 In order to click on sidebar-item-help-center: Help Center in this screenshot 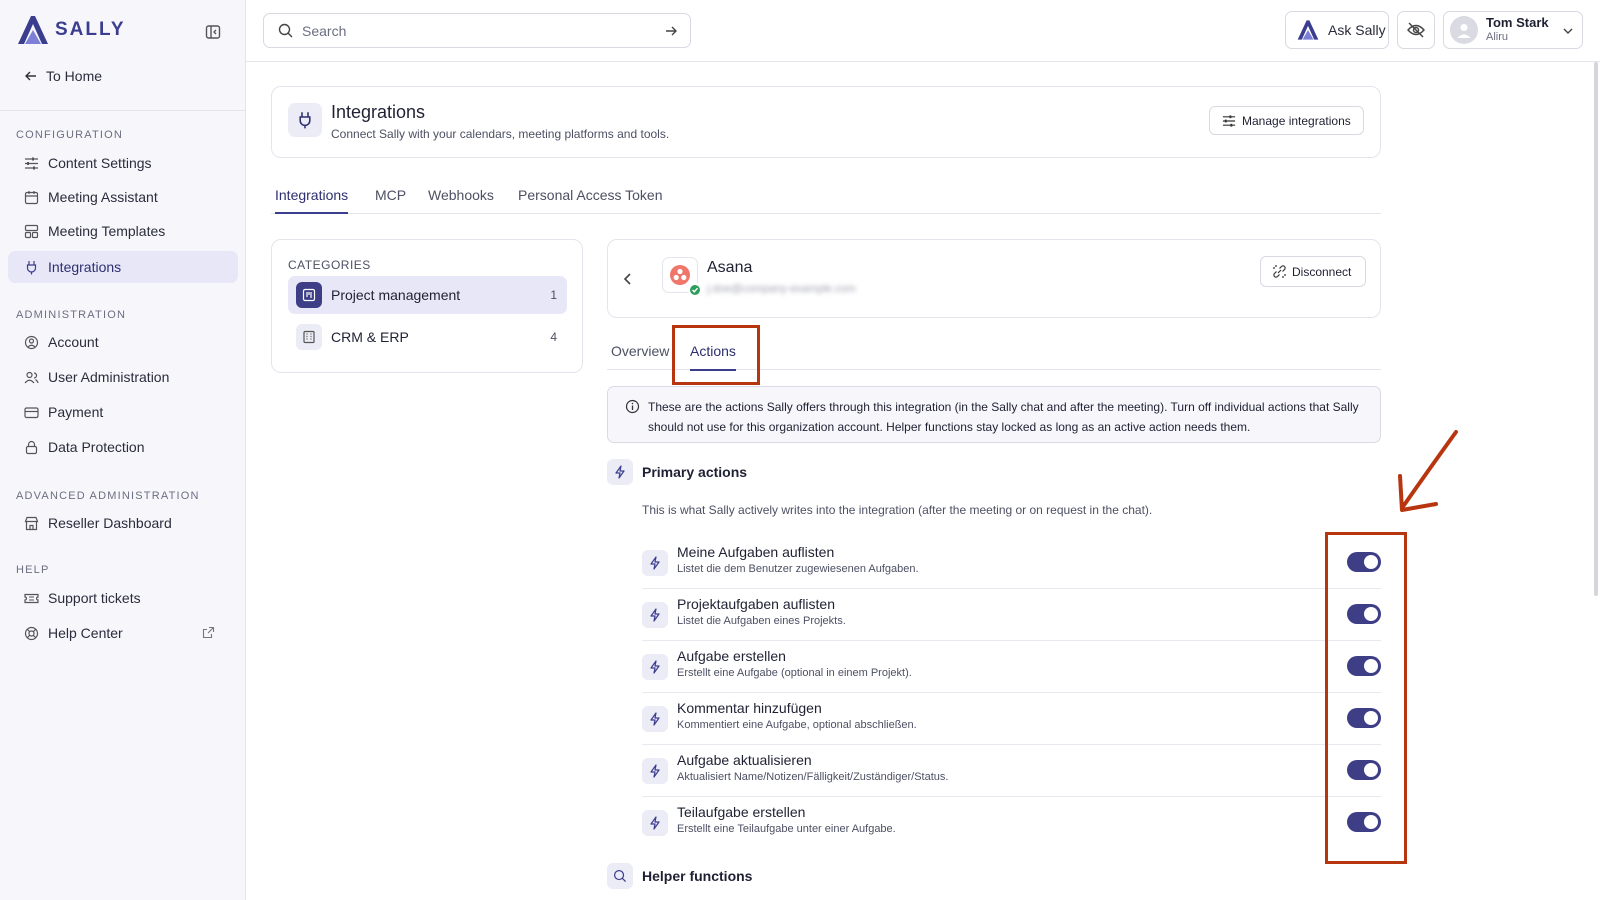, I will do `click(123, 633)`.